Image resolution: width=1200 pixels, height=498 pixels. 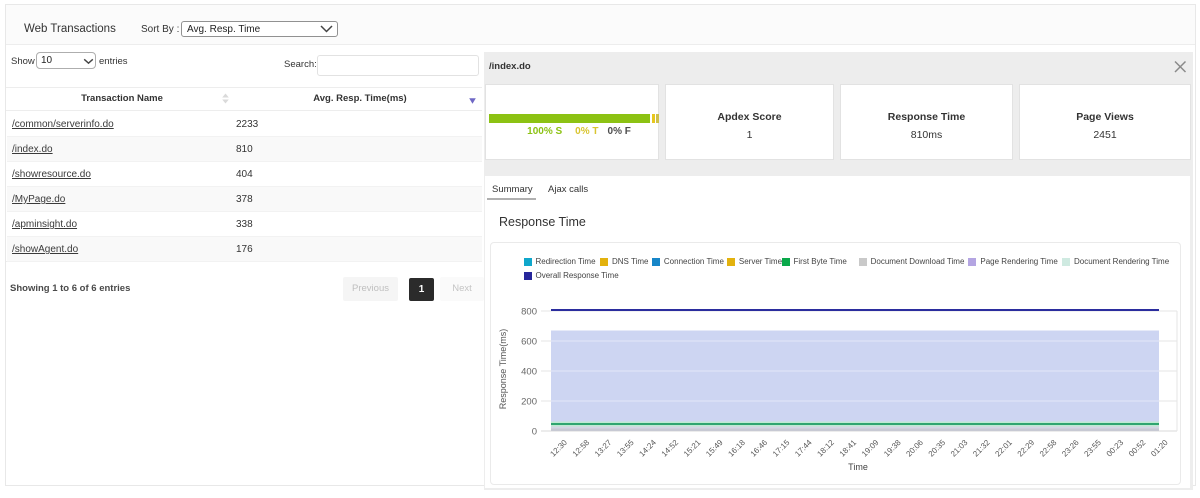 I want to click on svg-text: 15:49, so click(x=714, y=448).